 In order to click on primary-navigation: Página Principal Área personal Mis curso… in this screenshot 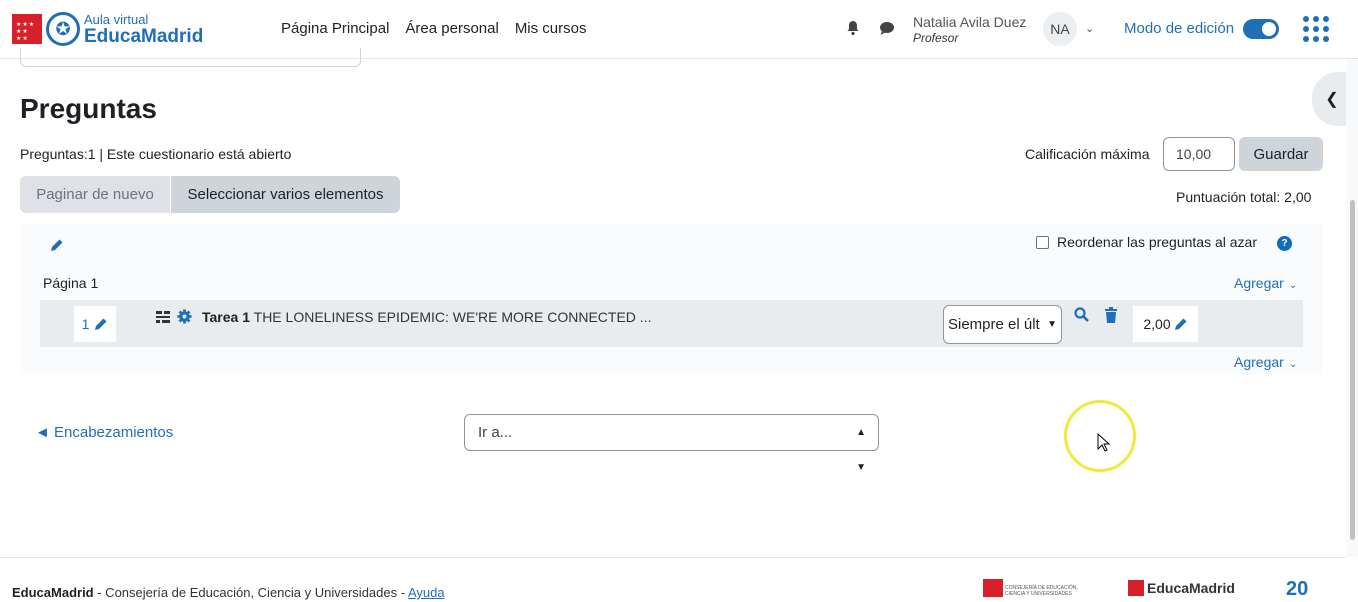, I will do `click(434, 28)`.